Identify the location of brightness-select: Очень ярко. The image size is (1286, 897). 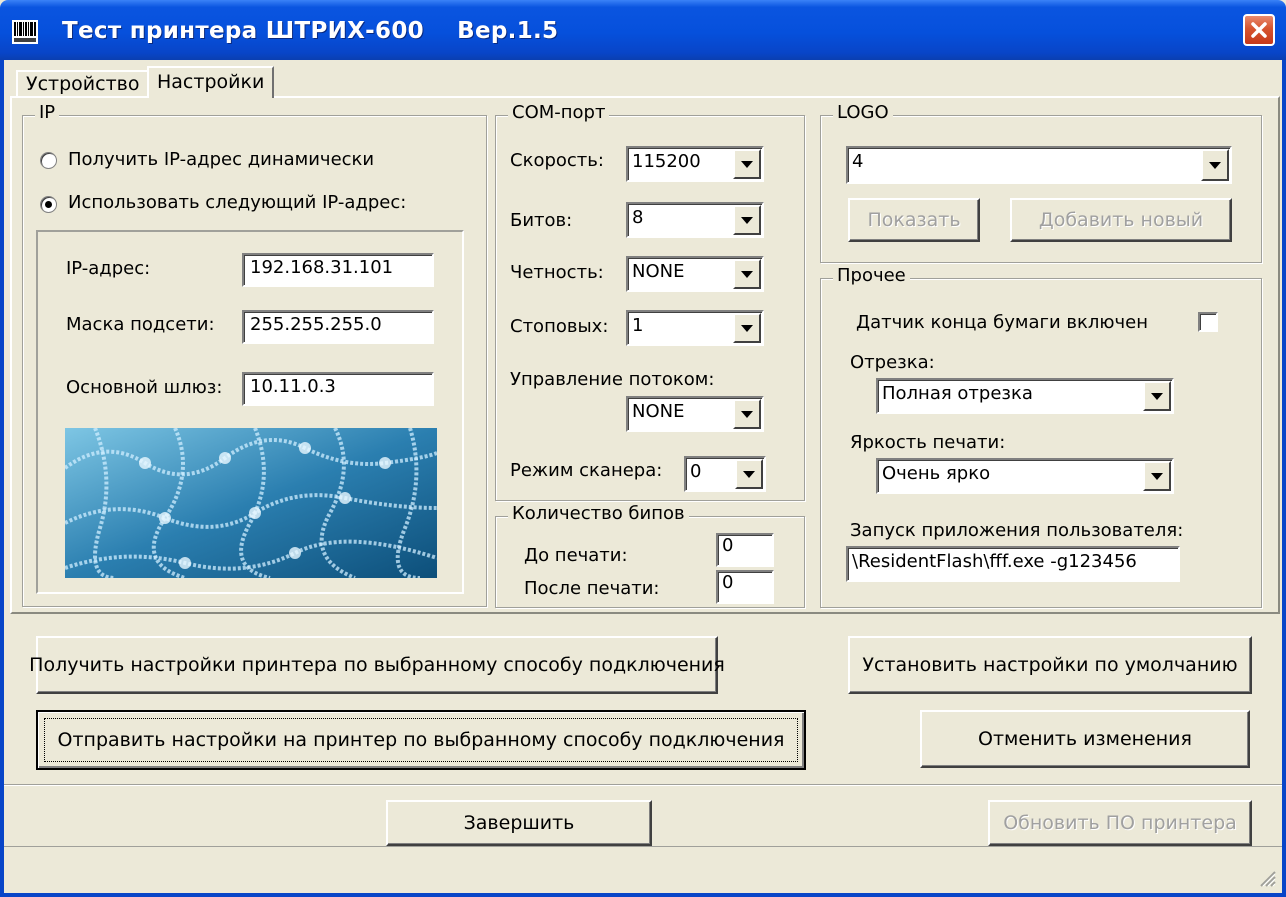
(1025, 476).